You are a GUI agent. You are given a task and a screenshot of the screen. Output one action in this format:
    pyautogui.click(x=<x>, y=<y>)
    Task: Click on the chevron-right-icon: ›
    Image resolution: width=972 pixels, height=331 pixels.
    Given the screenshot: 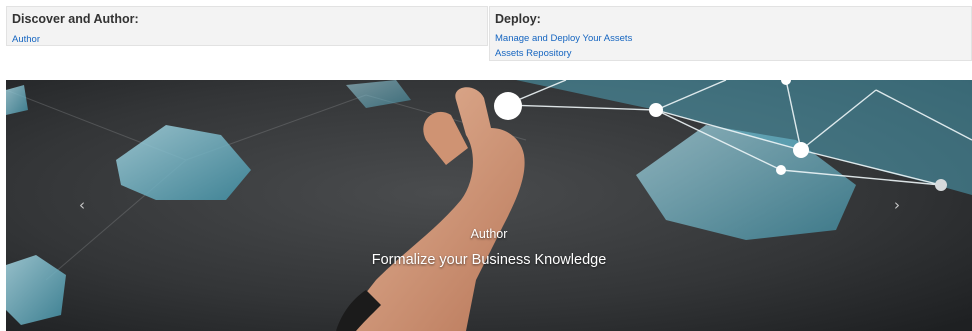 What is the action you would take?
    pyautogui.click(x=897, y=205)
    